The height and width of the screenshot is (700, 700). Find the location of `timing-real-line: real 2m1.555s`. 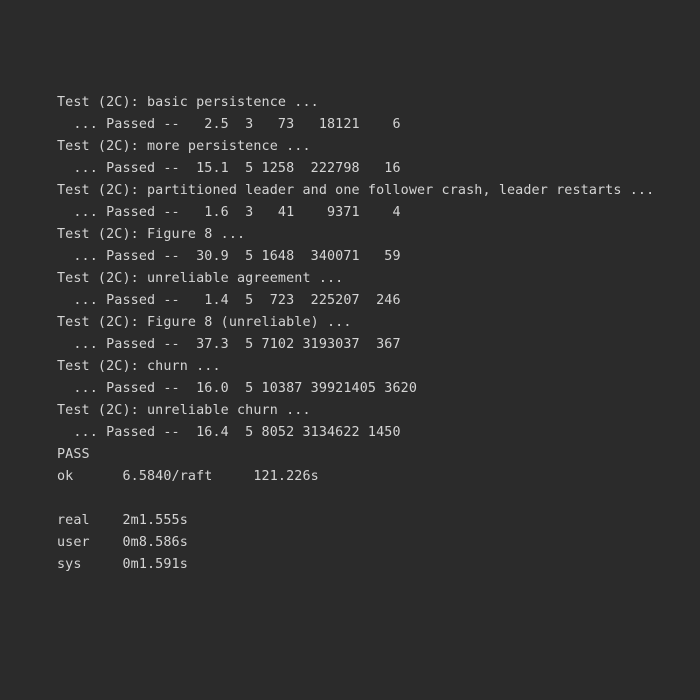

timing-real-line: real 2m1.555s is located at coordinates (122, 520).